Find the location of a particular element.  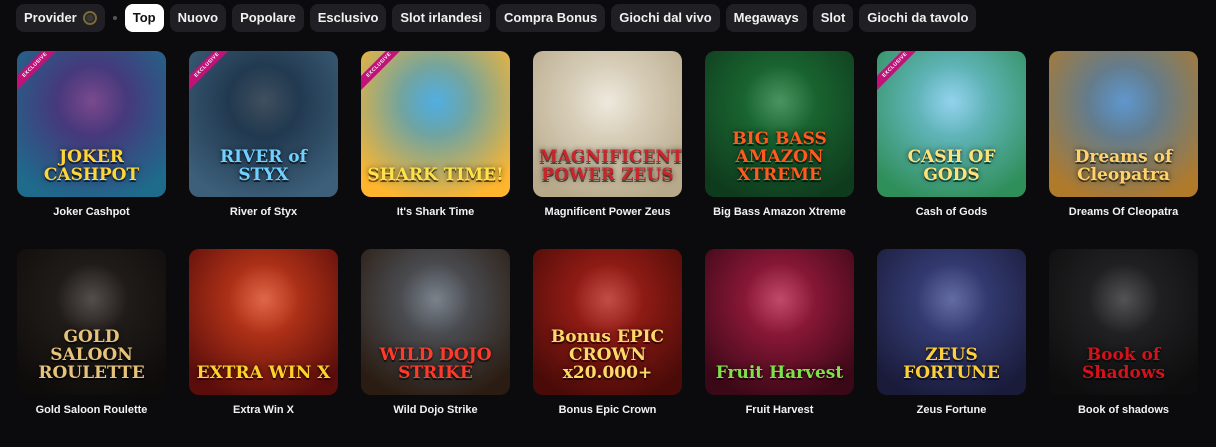

filter-chip-popolare: Popolare is located at coordinates (268, 18).